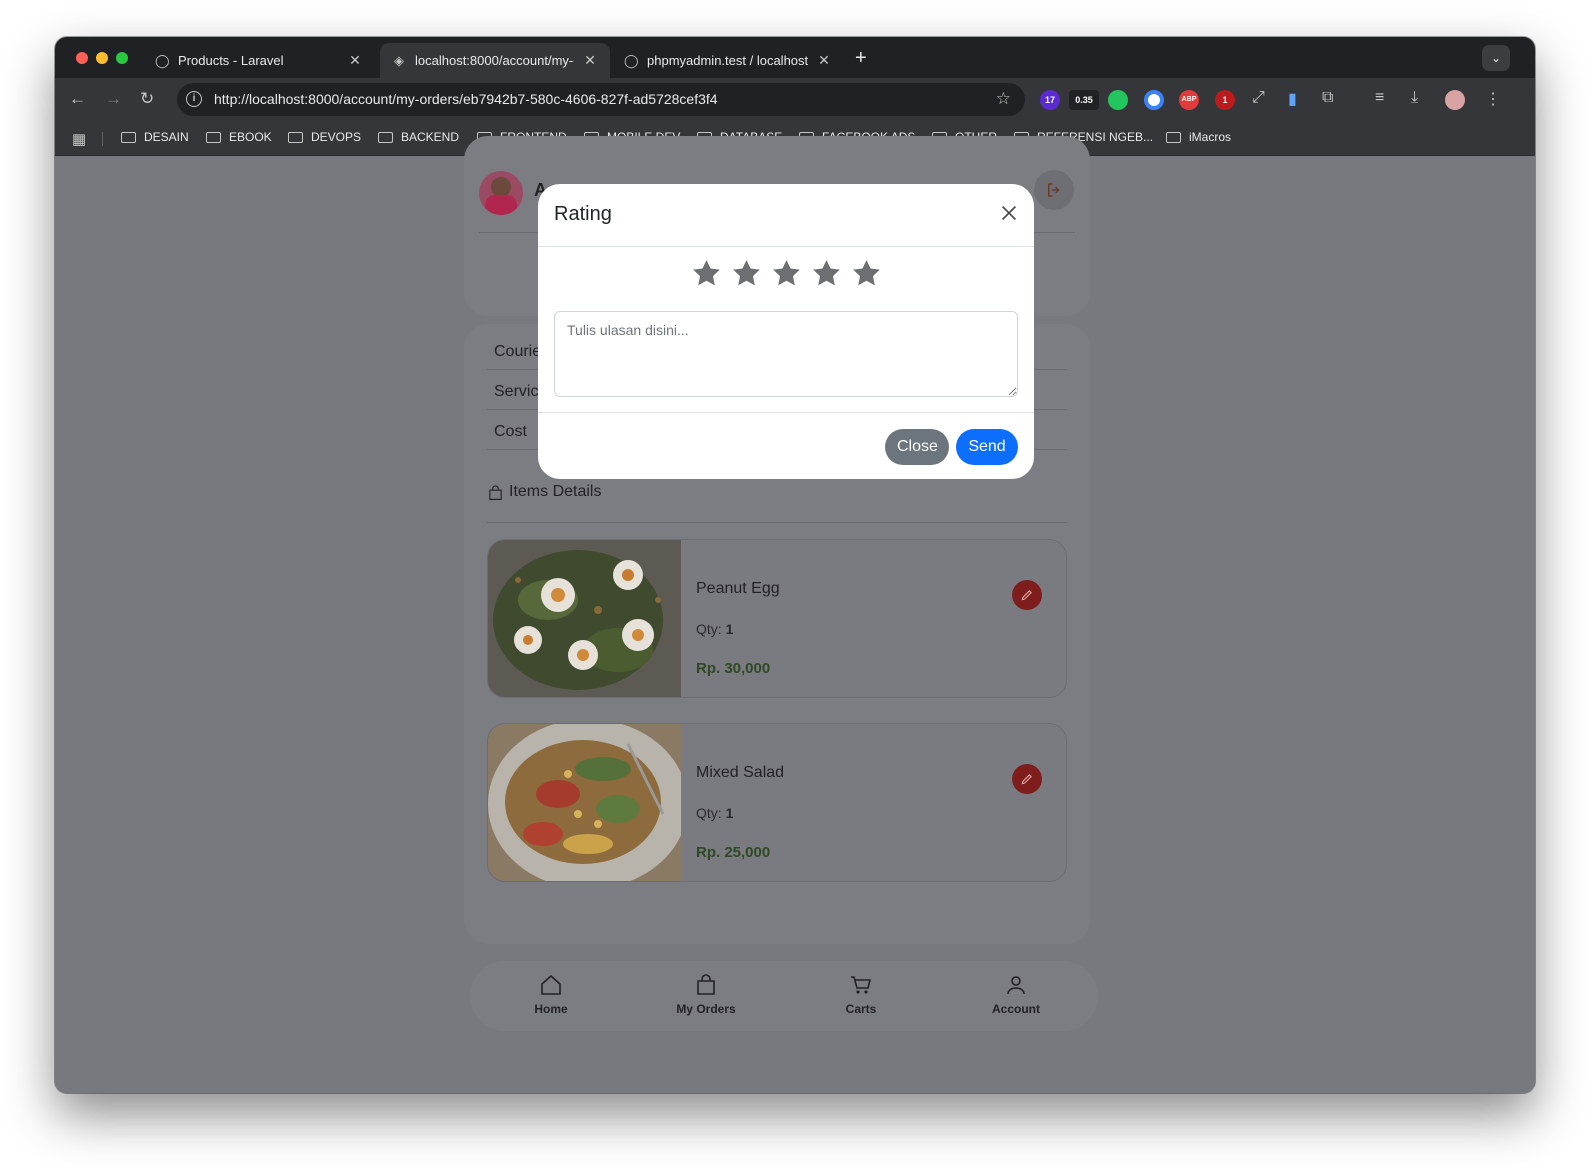 The height and width of the screenshot is (1167, 1590). I want to click on expand-icon: ⤢, so click(1258, 98).